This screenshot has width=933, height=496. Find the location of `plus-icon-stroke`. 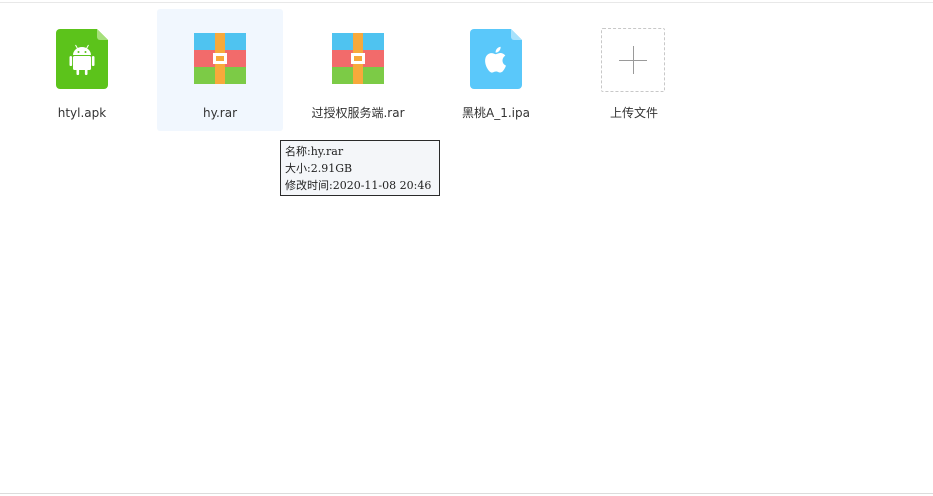

plus-icon-stroke is located at coordinates (633, 60).